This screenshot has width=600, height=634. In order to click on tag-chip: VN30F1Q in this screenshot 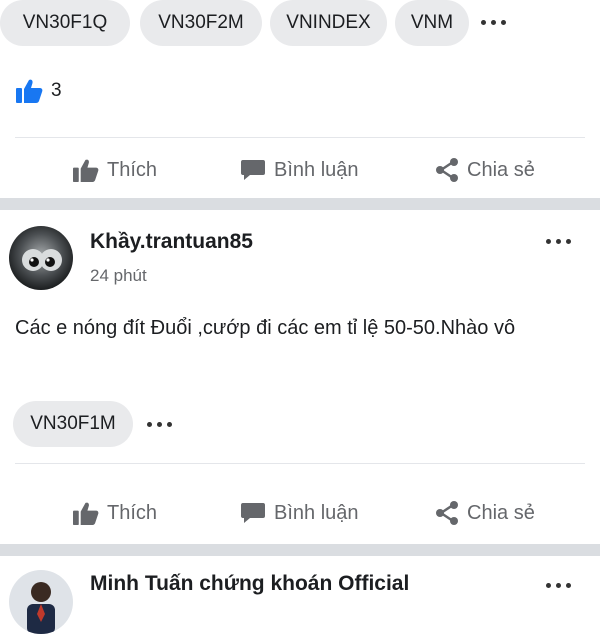, I will do `click(65, 23)`.